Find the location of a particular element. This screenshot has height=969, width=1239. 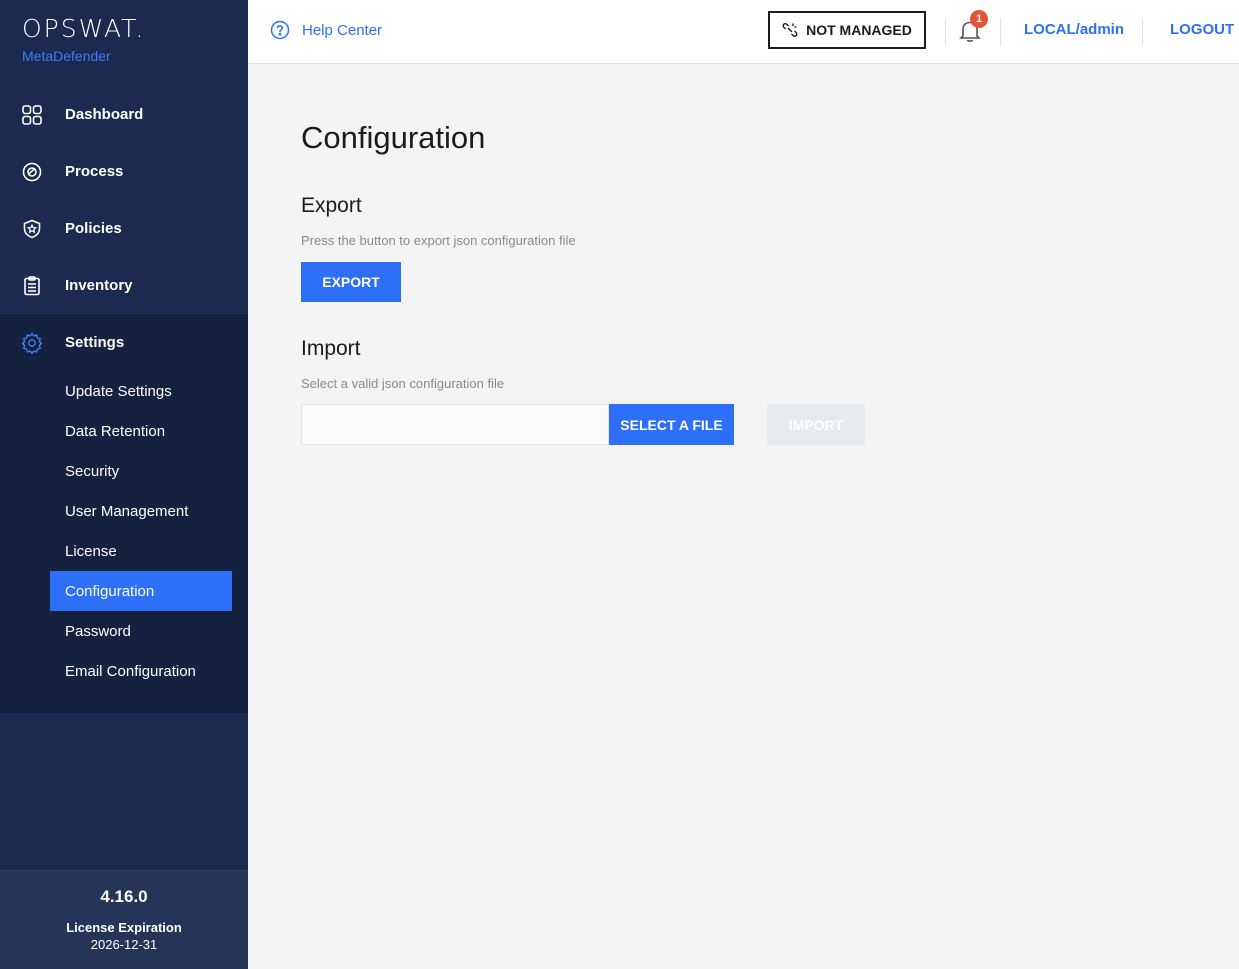

logout-button: LOGOUT is located at coordinates (1202, 29).